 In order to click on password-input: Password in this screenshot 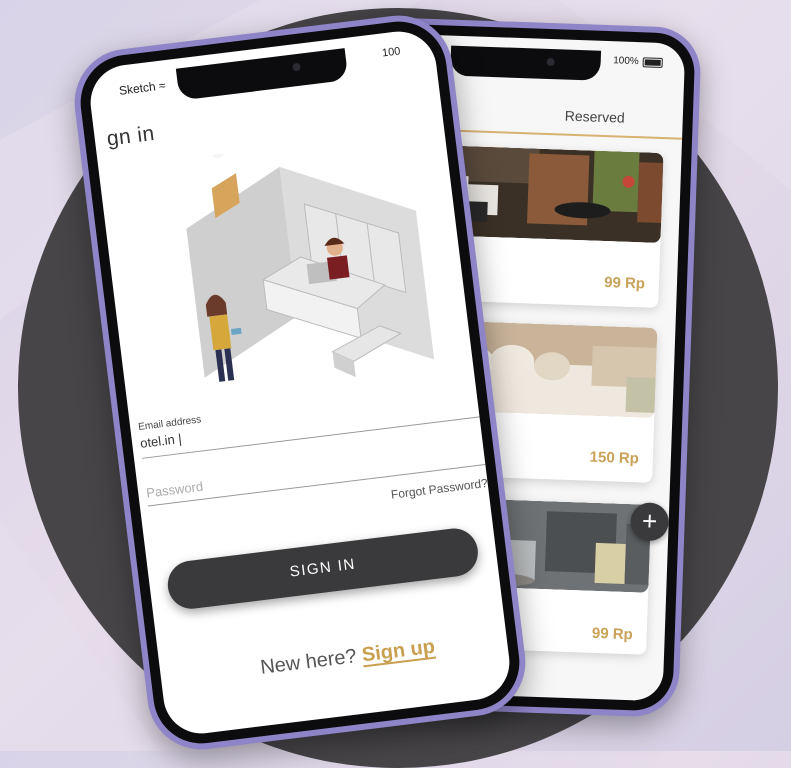, I will do `click(174, 490)`.